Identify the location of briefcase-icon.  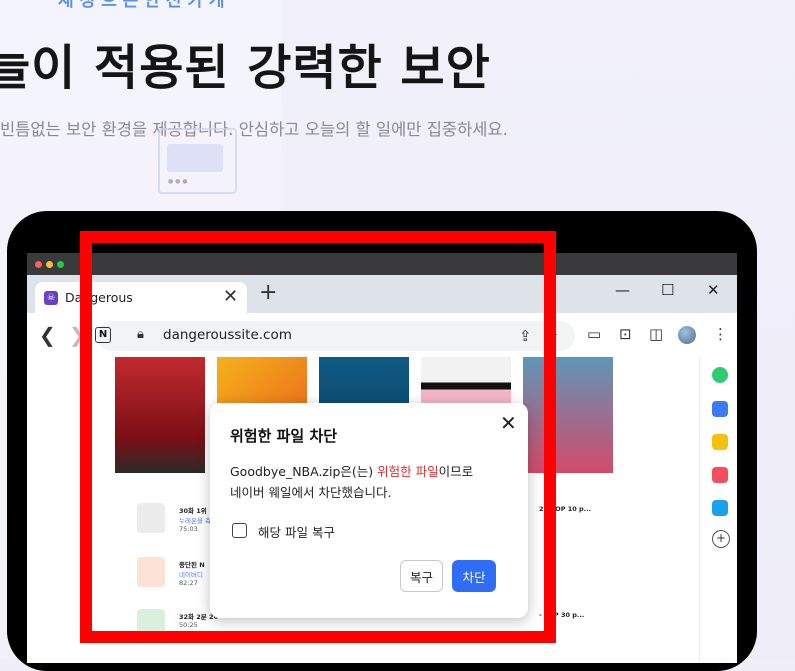
(720, 409).